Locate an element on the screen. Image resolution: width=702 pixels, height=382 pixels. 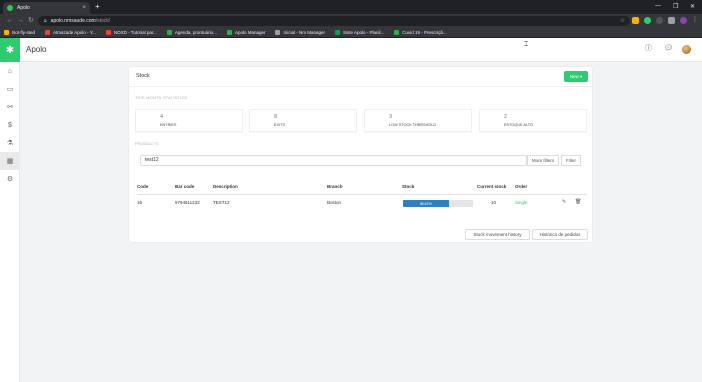
order-history-button: Histórico de pedidos is located at coordinates (560, 234).